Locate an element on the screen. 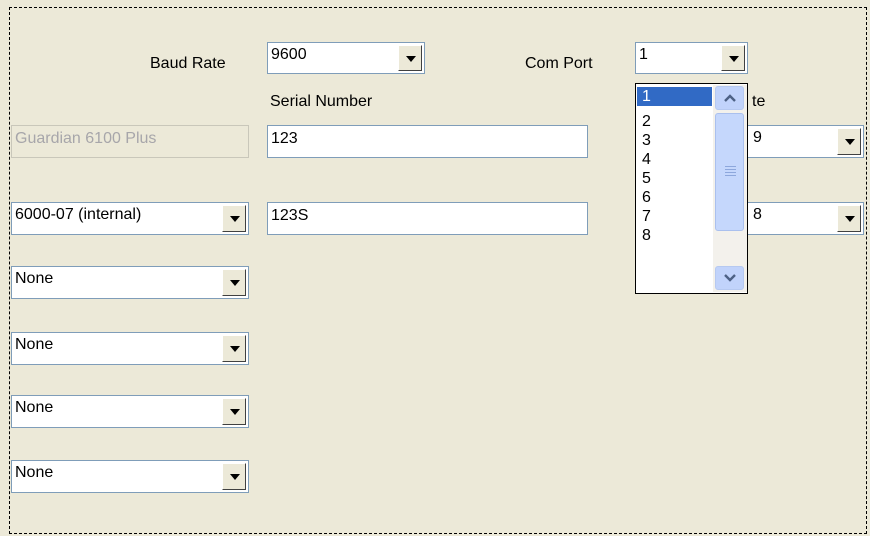 The image size is (870, 536). scroll-thumb is located at coordinates (729, 172).